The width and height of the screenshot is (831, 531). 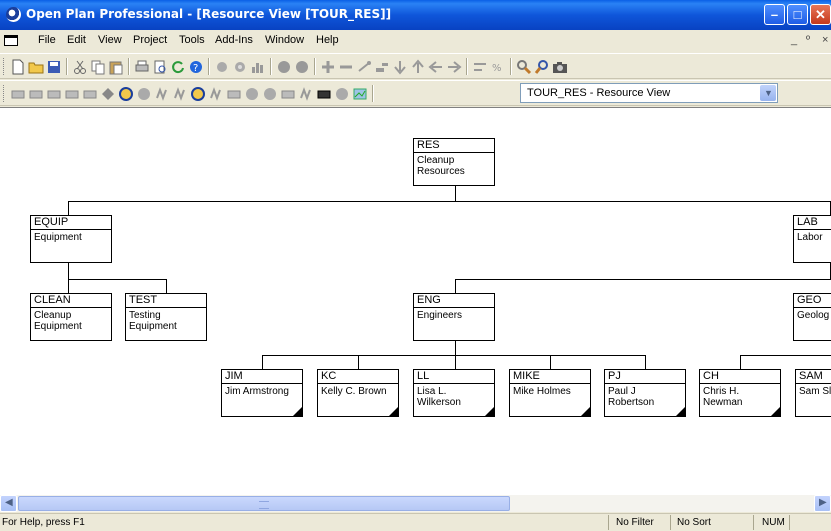 What do you see at coordinates (382, 67) in the screenshot?
I see `outdent-icon` at bounding box center [382, 67].